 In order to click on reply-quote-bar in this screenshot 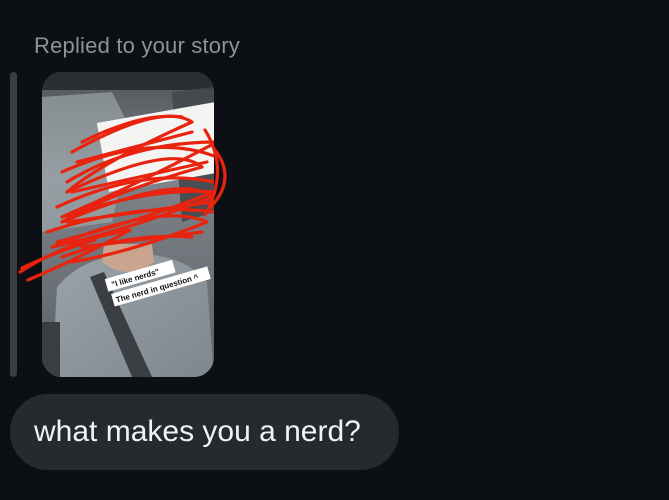, I will do `click(13, 224)`.